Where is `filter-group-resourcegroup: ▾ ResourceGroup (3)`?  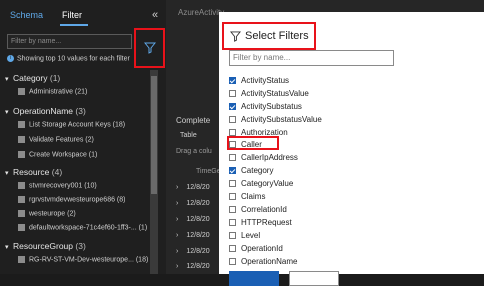
filter-group-resourcegroup: ▾ ResourceGroup (3) is located at coordinates (45, 246).